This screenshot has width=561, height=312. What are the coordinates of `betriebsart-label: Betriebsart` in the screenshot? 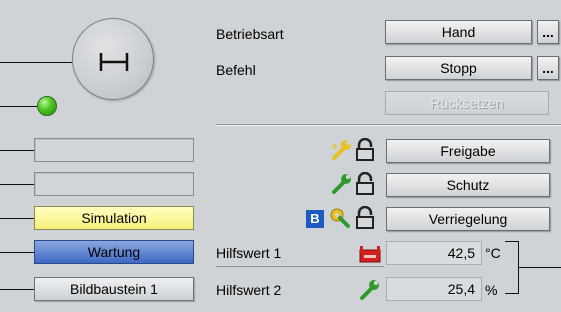 It's located at (250, 34).